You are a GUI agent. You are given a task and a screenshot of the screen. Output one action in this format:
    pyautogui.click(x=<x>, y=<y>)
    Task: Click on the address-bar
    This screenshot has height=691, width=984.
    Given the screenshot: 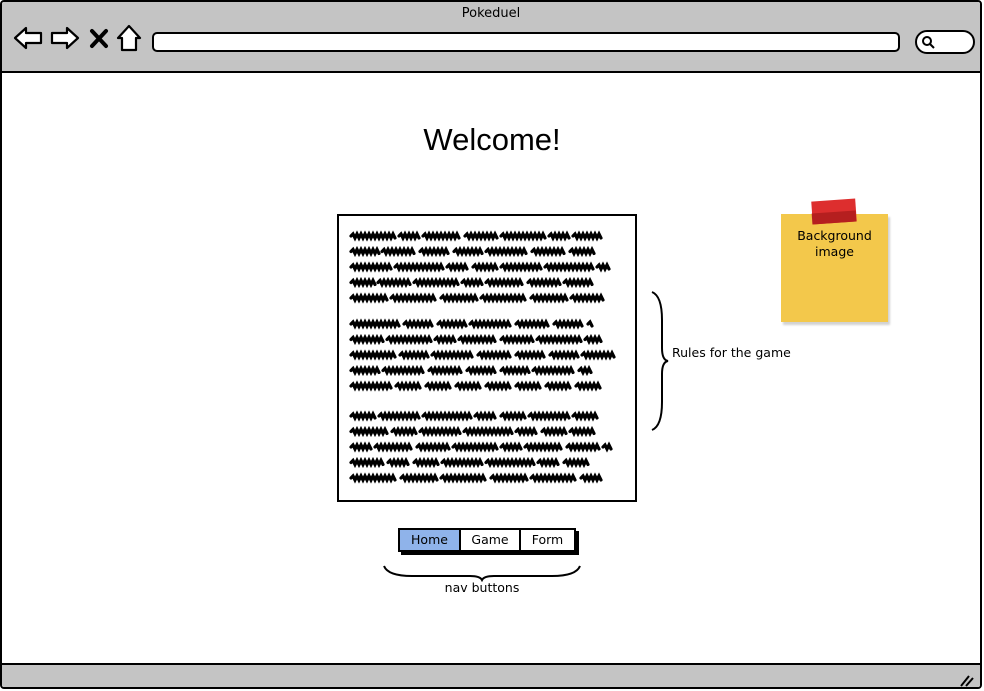 What is the action you would take?
    pyautogui.click(x=526, y=42)
    